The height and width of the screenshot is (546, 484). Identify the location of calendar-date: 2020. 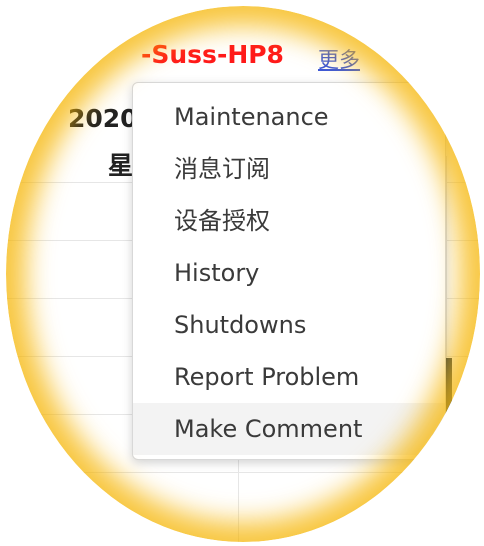
(103, 118).